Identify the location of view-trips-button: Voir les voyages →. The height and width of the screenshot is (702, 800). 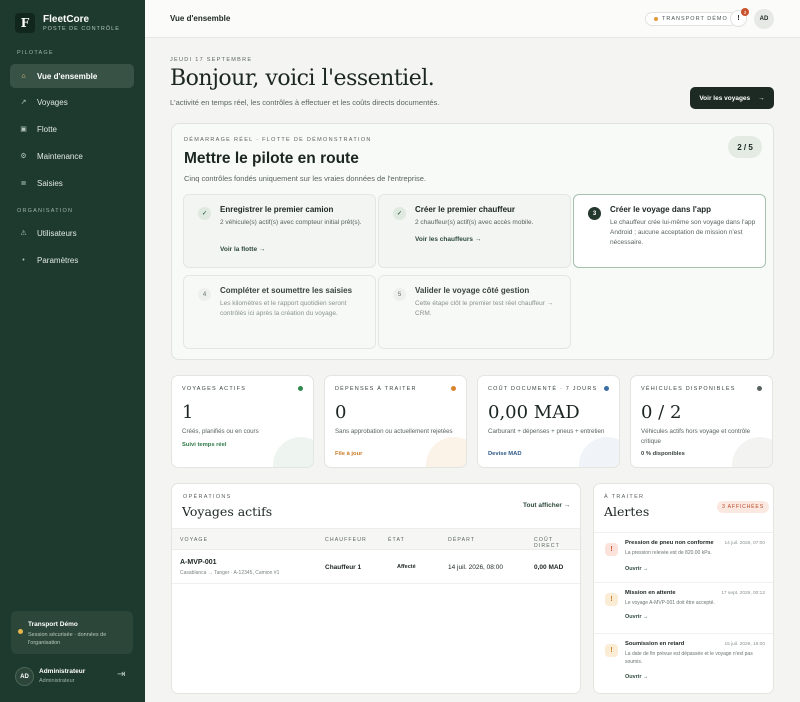
(732, 98).